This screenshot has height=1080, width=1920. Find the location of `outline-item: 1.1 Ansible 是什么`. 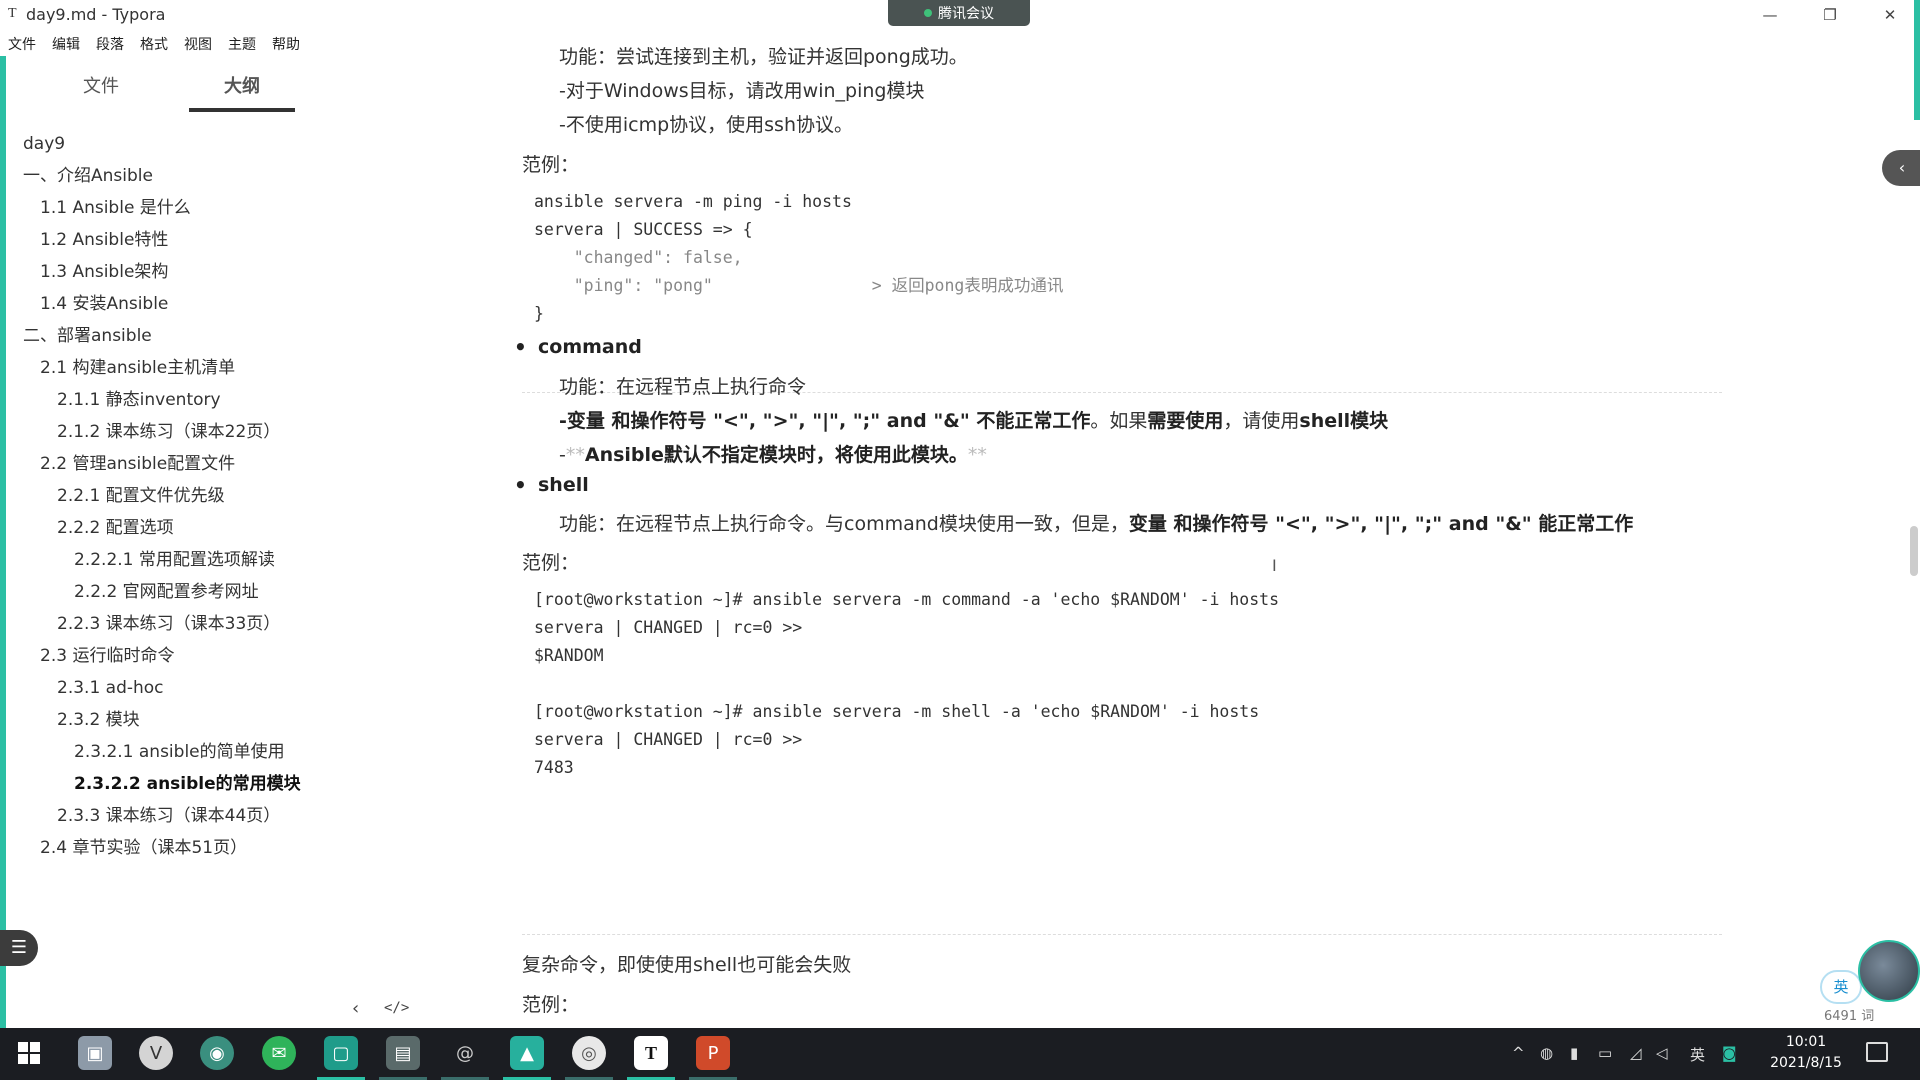

outline-item: 1.1 Ansible 是什么 is located at coordinates (201, 208).